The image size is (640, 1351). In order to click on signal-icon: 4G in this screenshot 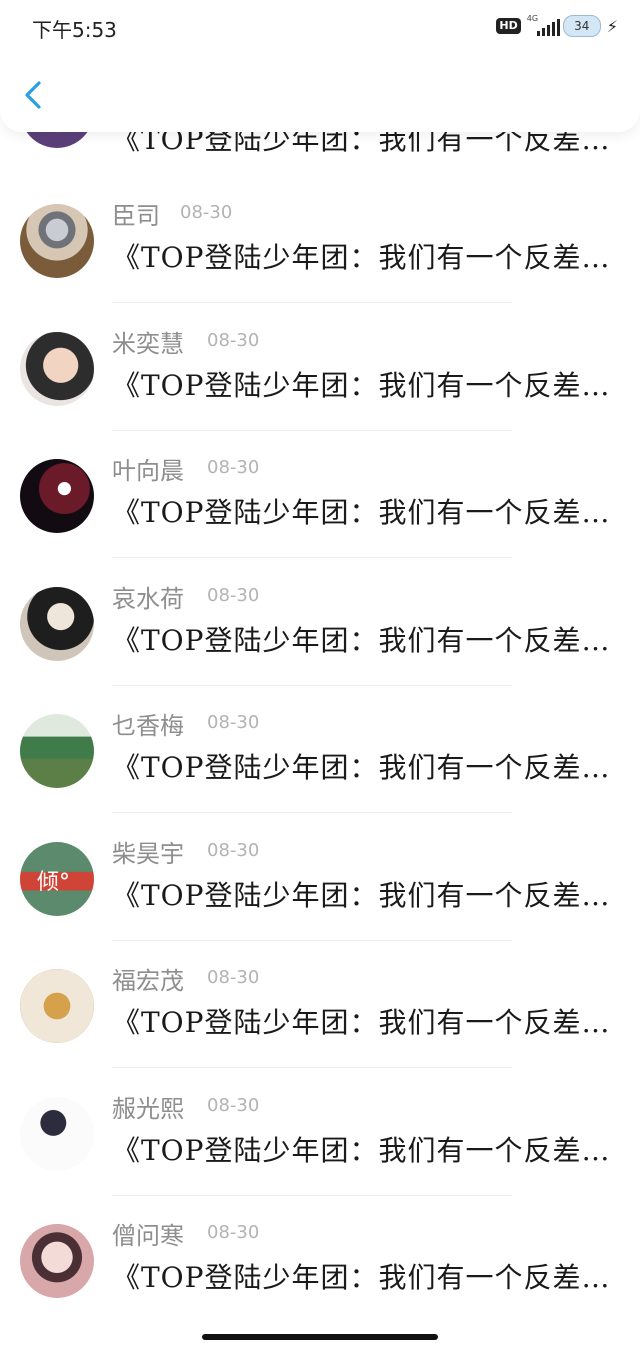, I will do `click(543, 26)`.